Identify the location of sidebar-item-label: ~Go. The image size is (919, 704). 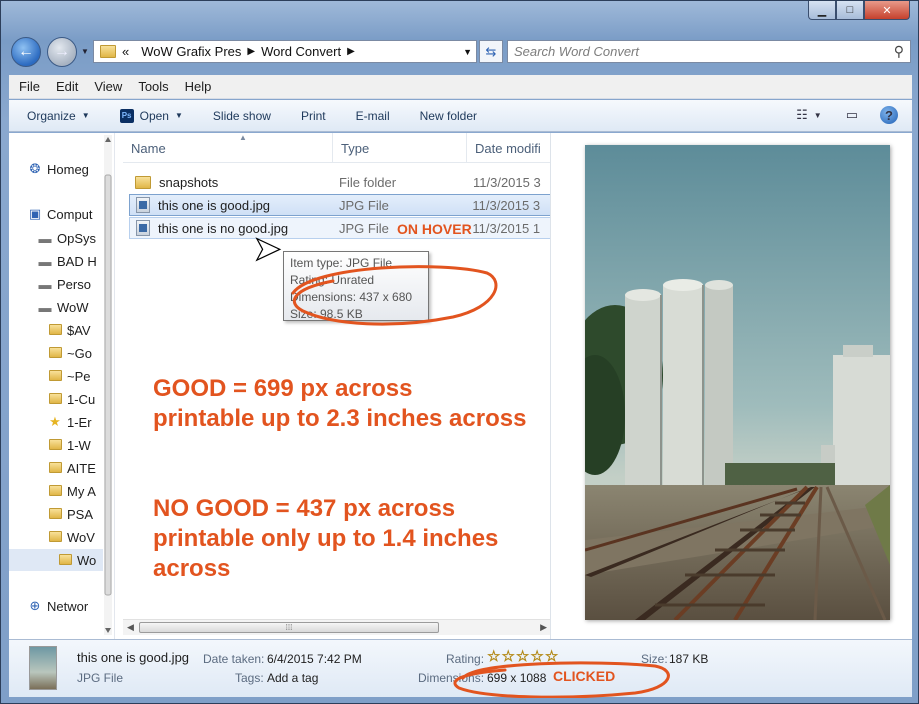
(79, 353).